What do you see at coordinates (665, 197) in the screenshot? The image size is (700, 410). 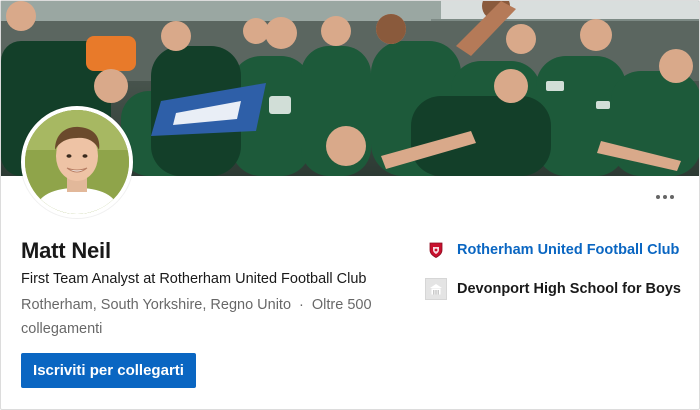 I see `more-options-button` at bounding box center [665, 197].